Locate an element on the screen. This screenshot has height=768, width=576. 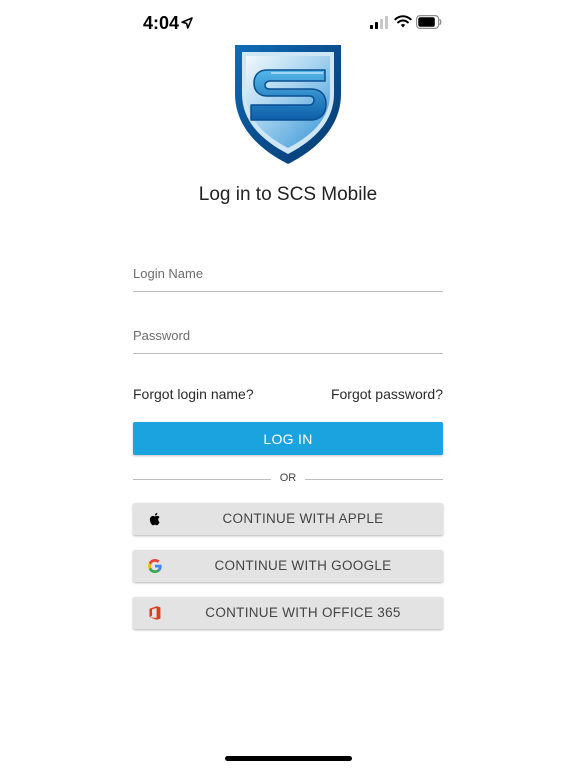
password-input is located at coordinates (288, 335).